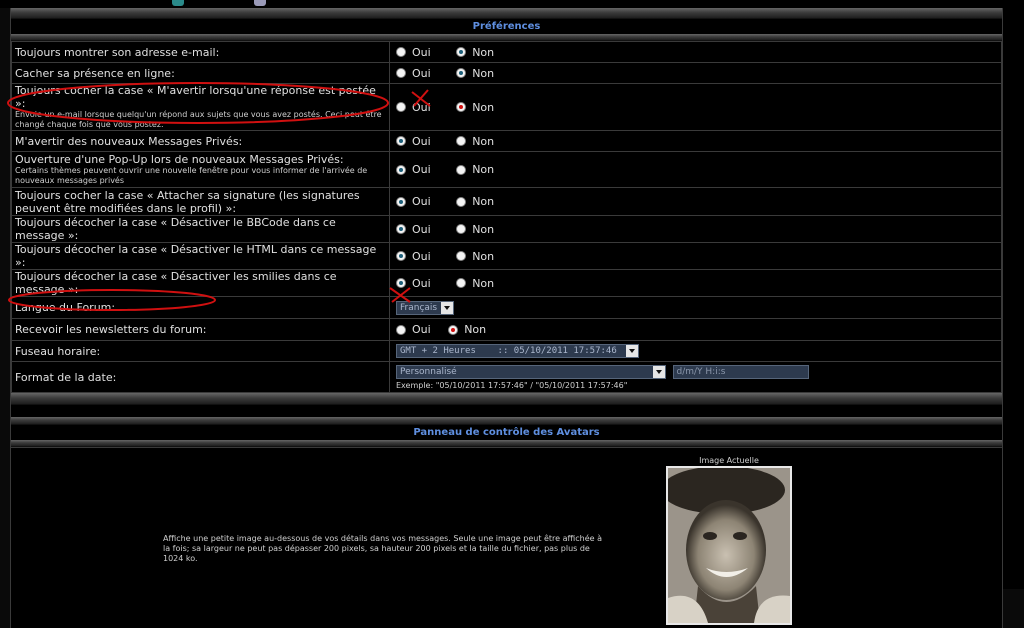 This screenshot has height=628, width=1024. What do you see at coordinates (129, 141) in the screenshot?
I see `pref-label: M'avertir des nouveaux Messages Privés:` at bounding box center [129, 141].